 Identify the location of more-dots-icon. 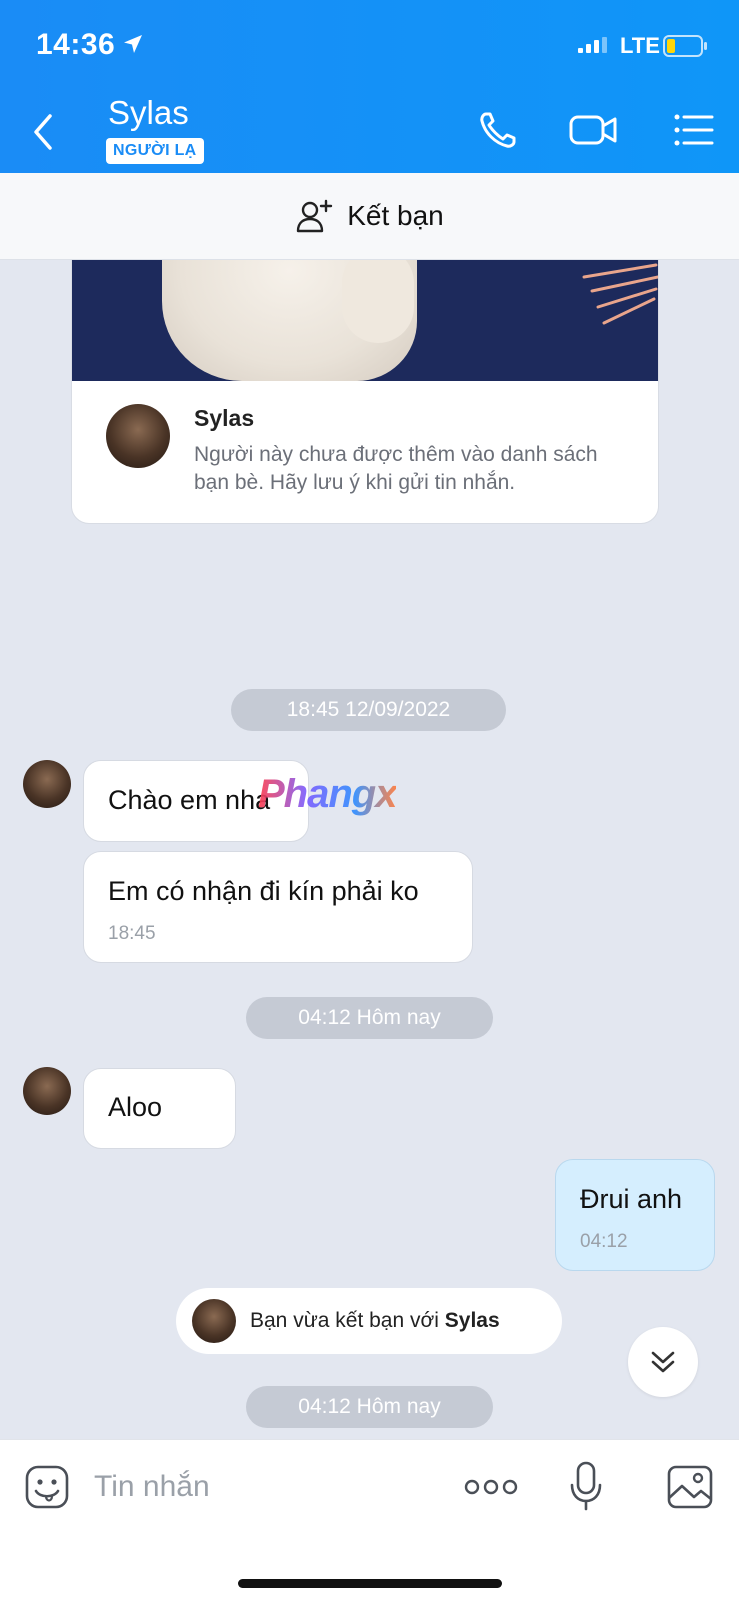
(491, 1487).